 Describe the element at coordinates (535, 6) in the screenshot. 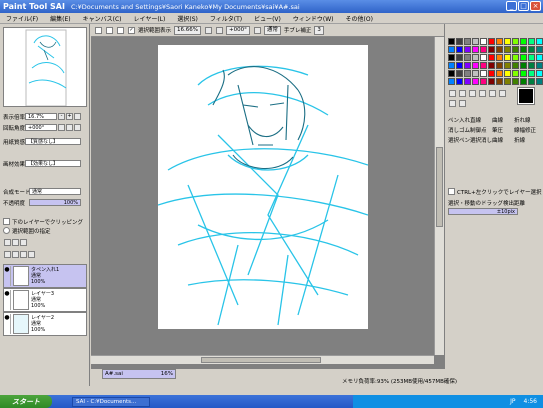

I see `close-button: ×` at that location.